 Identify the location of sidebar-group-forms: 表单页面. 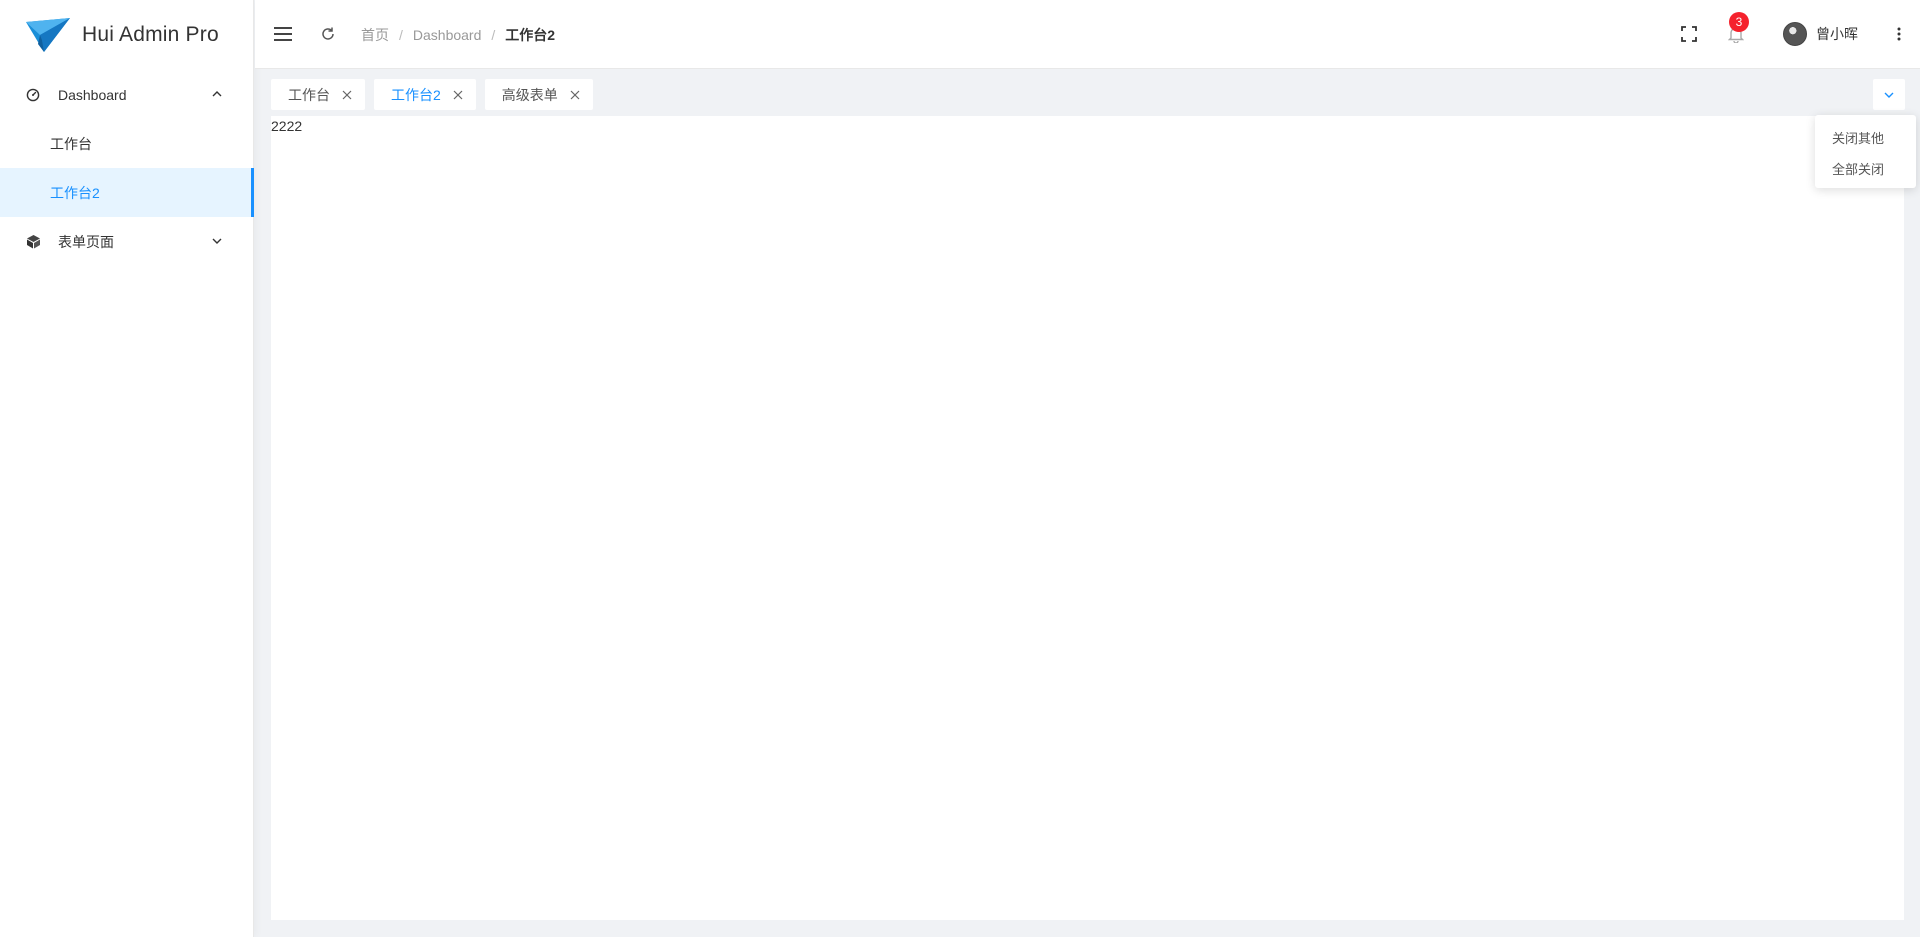
(126, 241).